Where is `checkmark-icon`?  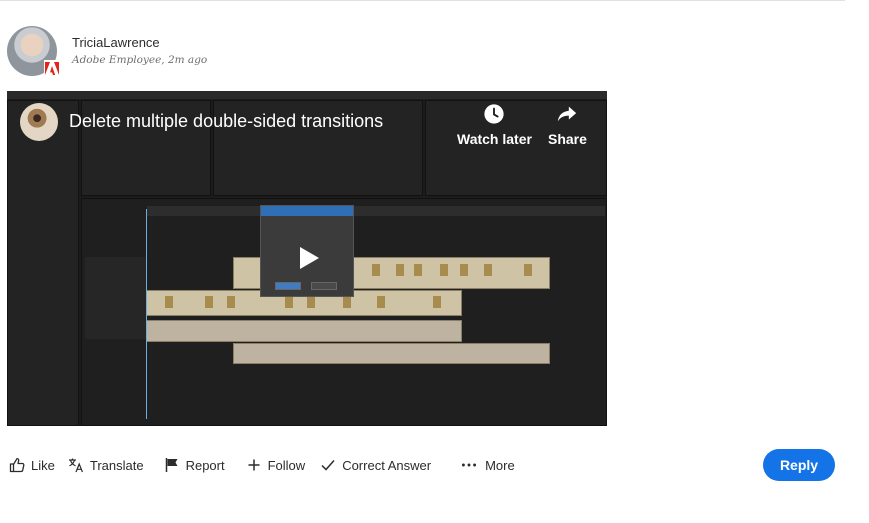 checkmark-icon is located at coordinates (328, 465).